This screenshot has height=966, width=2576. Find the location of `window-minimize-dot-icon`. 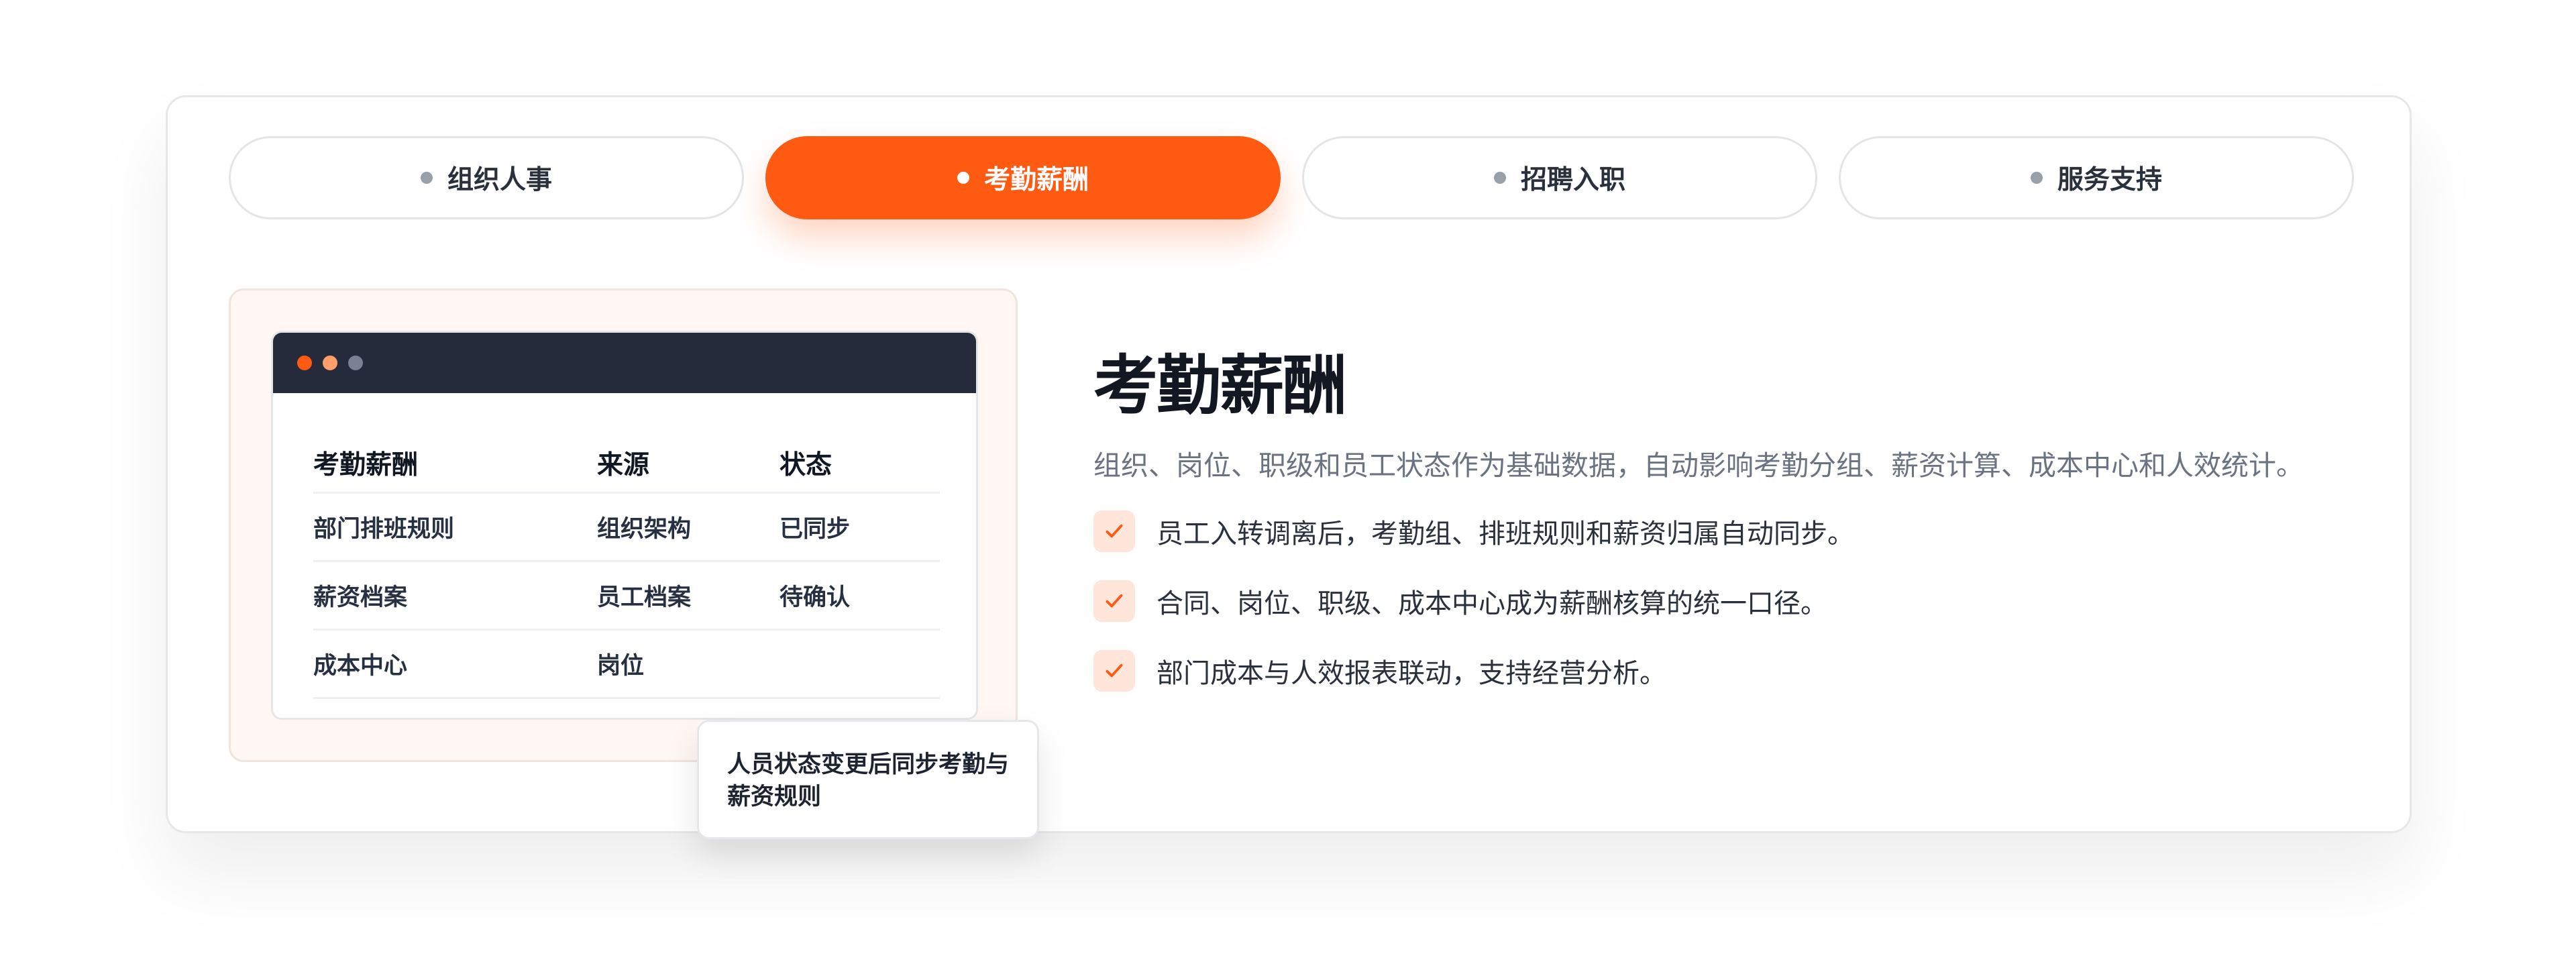

window-minimize-dot-icon is located at coordinates (330, 363).